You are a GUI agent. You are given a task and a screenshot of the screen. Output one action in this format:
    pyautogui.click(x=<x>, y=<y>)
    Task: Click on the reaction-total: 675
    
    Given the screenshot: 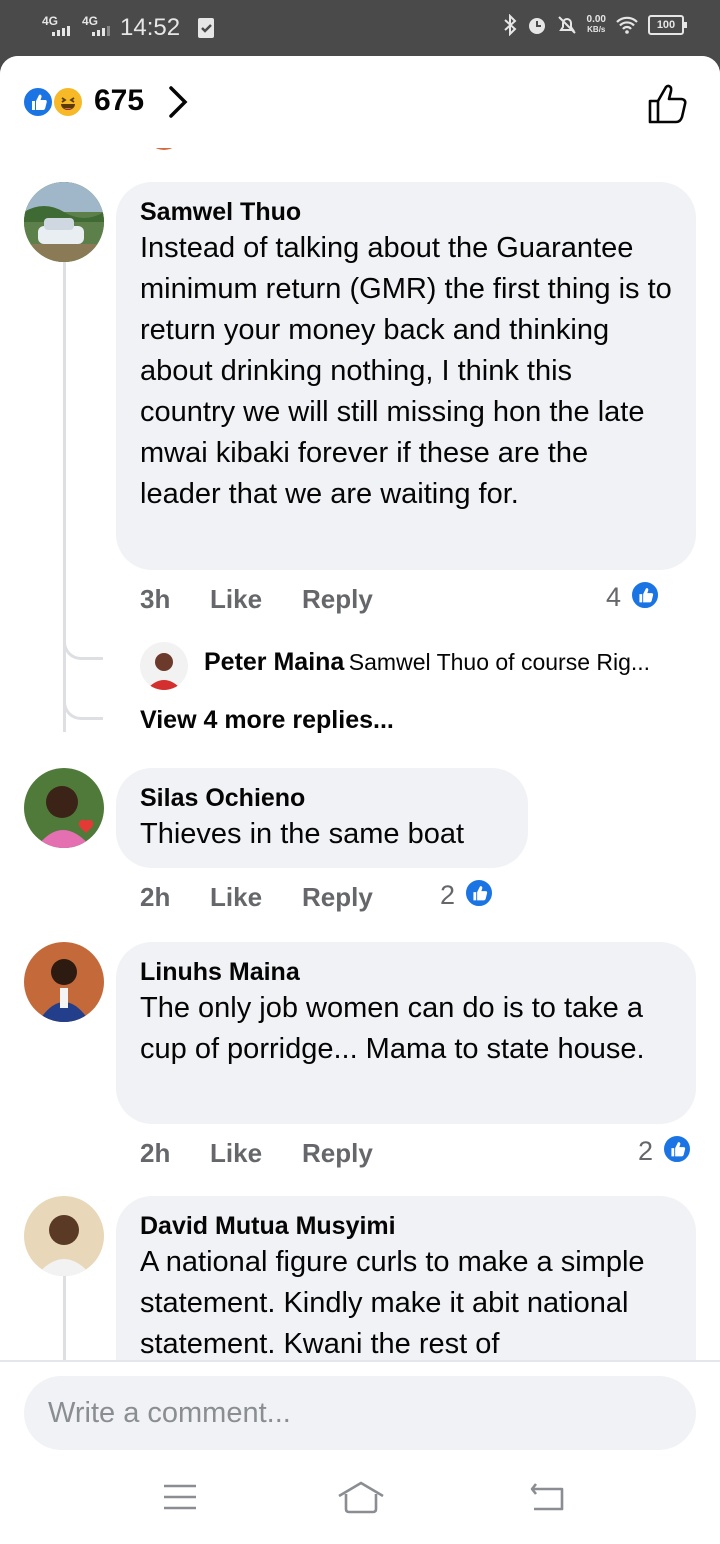 What is the action you would take?
    pyautogui.click(x=119, y=101)
    